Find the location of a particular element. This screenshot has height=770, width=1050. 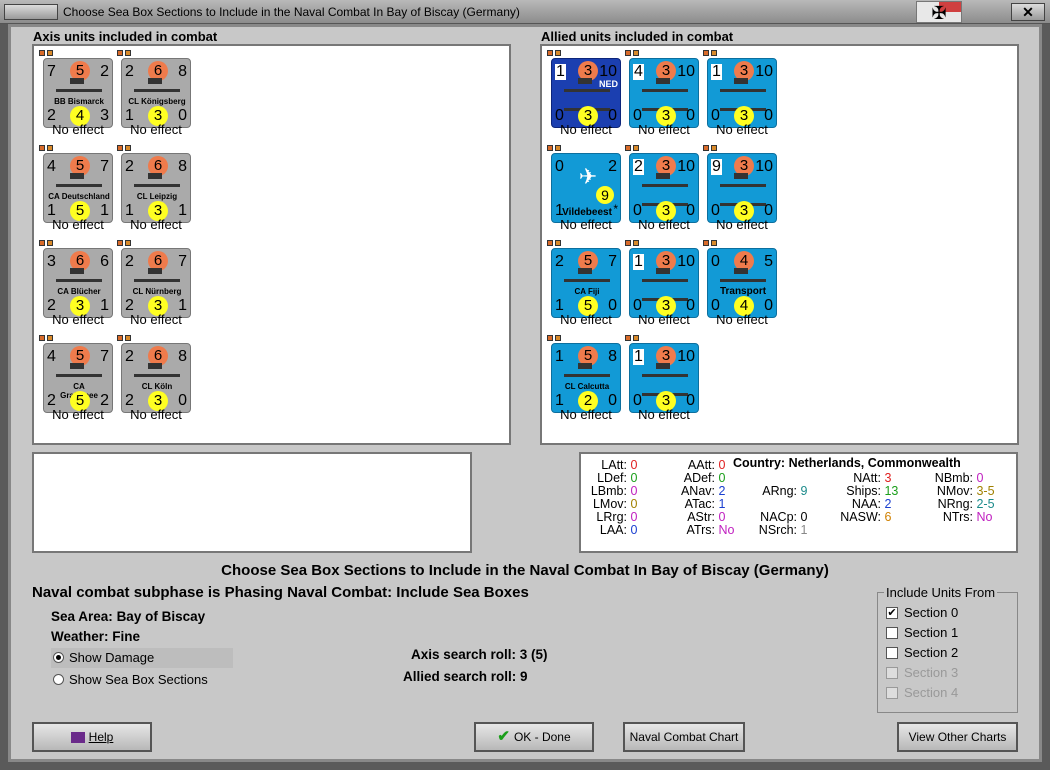

axis-unit-counter: 2 6 8 CL Königsberg 1 3 0 No effect is located at coordinates (154, 97).